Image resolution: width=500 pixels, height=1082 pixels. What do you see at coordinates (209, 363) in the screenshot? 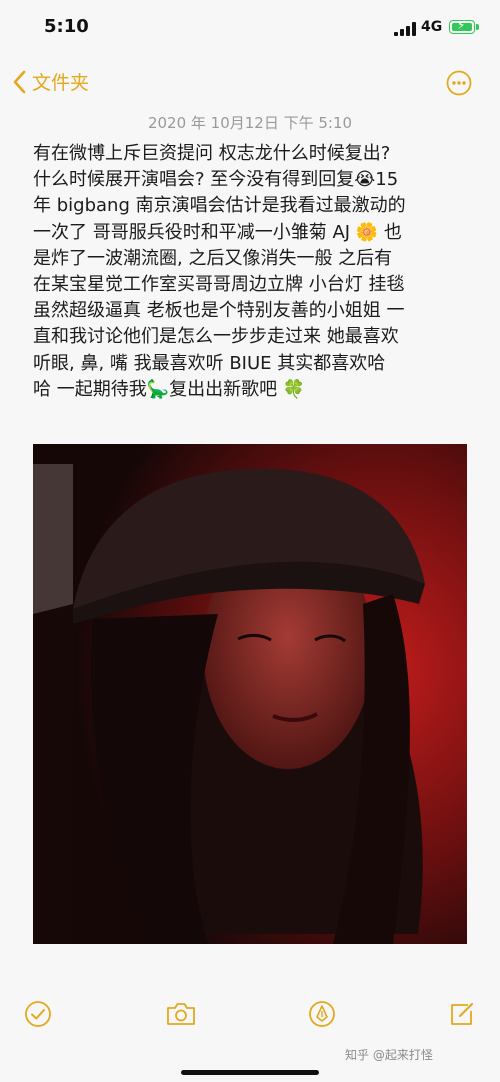
I see `note-line: 听眼, 鼻, 嘴 我最喜欢听 BIUE 其实都喜欢哈` at bounding box center [209, 363].